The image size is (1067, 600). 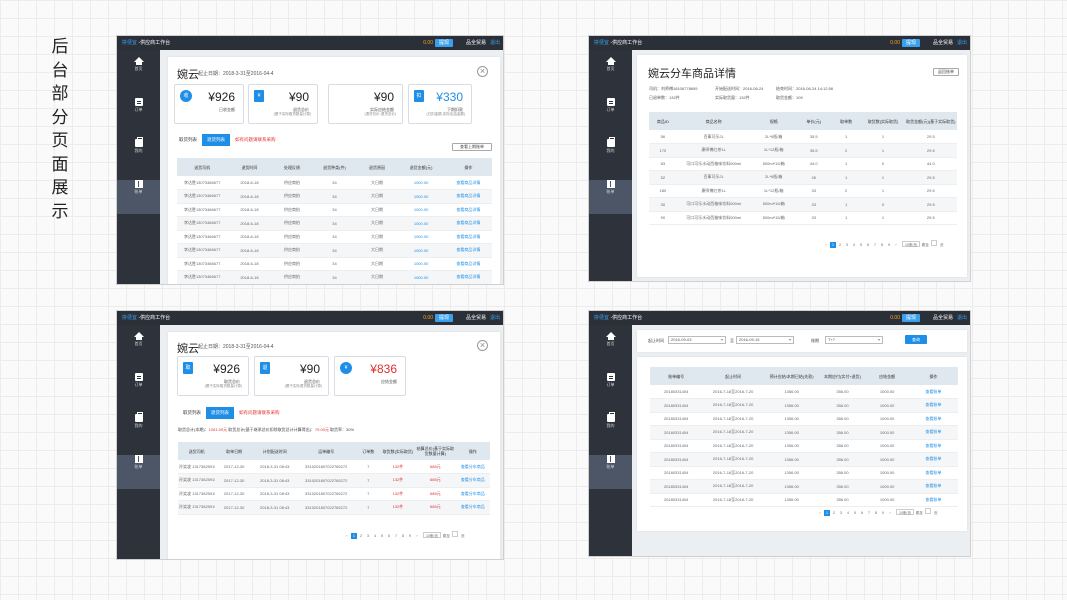 I want to click on end-date-select: 2016-09-15, so click(x=765, y=340).